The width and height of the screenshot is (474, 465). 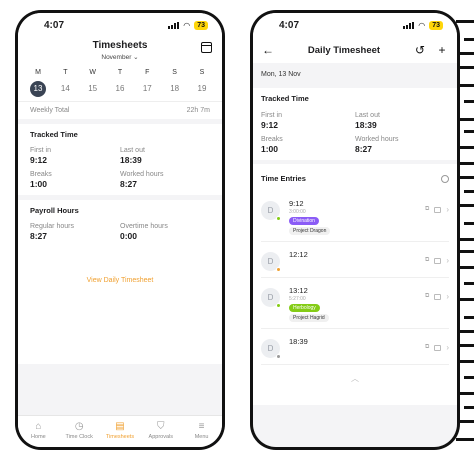 What do you see at coordinates (175, 83) in the screenshot?
I see `day-18: S 18` at bounding box center [175, 83].